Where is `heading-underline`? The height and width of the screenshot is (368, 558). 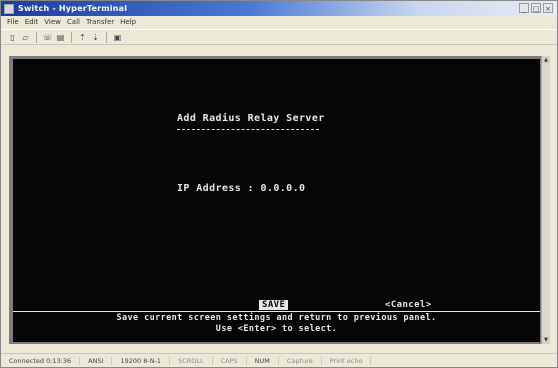 heading-underline is located at coordinates (248, 129).